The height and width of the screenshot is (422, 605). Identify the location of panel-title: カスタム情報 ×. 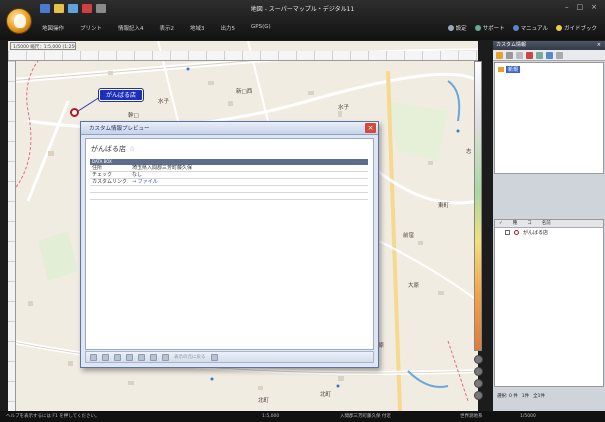
(549, 45).